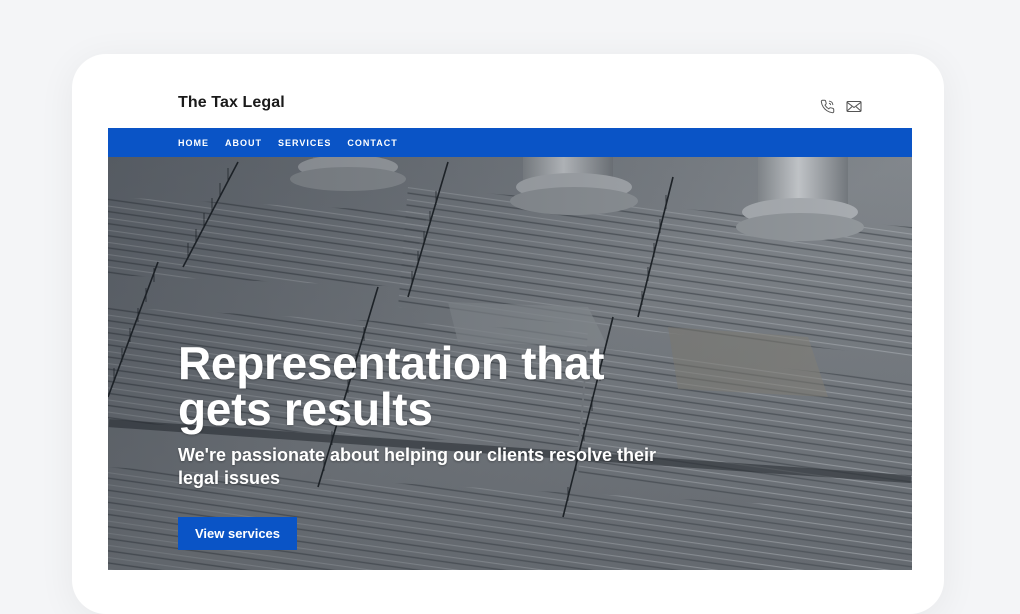 The width and height of the screenshot is (1020, 614). I want to click on nav-item-services: SERVICES, so click(304, 143).